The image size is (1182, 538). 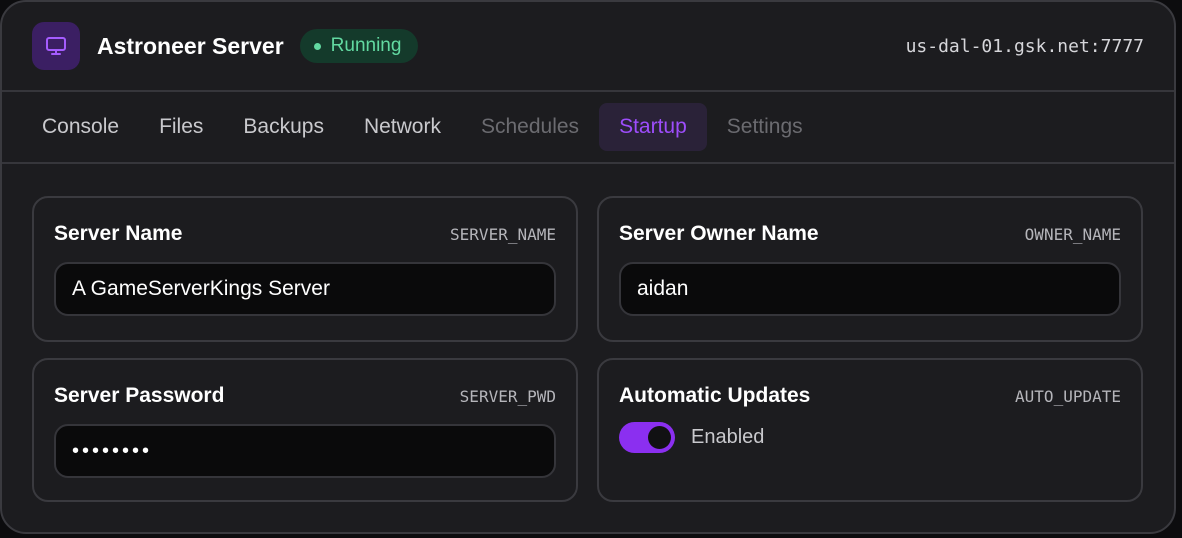 I want to click on variable-label: Server Password, so click(x=139, y=395).